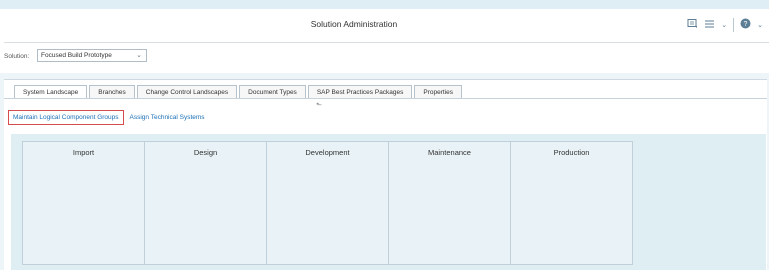 Image resolution: width=769 pixels, height=271 pixels. What do you see at coordinates (385, 98) in the screenshot?
I see `tab-divider` at bounding box center [385, 98].